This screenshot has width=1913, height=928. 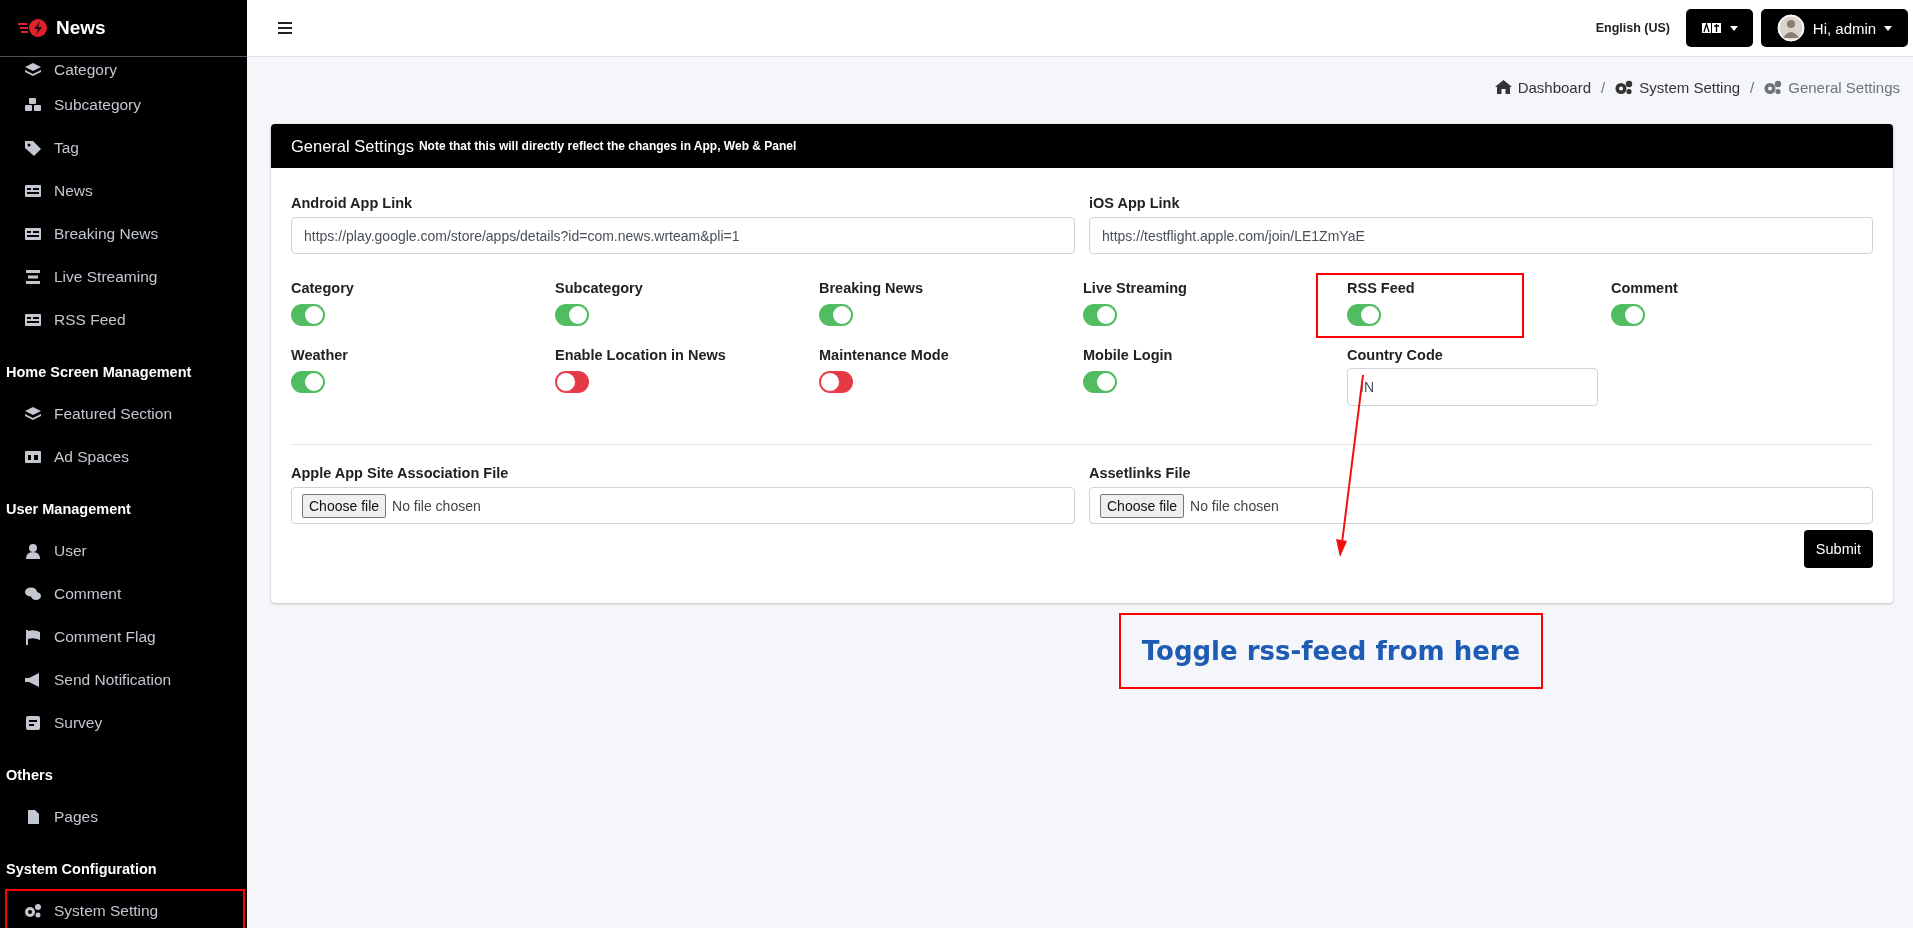 What do you see at coordinates (1135, 203) in the screenshot?
I see `field-label: iOS App Link` at bounding box center [1135, 203].